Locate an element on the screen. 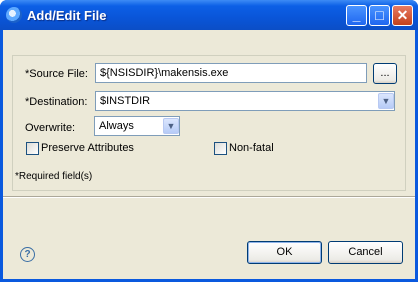 The height and width of the screenshot is (282, 418). maximize-icon: □ is located at coordinates (379, 15).